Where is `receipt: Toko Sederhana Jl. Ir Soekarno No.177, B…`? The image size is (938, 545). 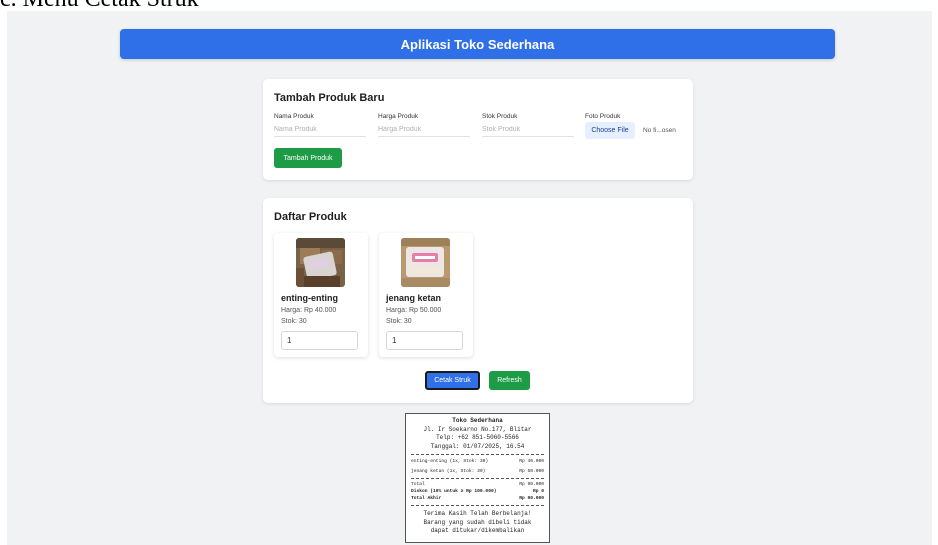
receipt: Toko Sederhana Jl. Ir Soekarno No.177, B… is located at coordinates (477, 478).